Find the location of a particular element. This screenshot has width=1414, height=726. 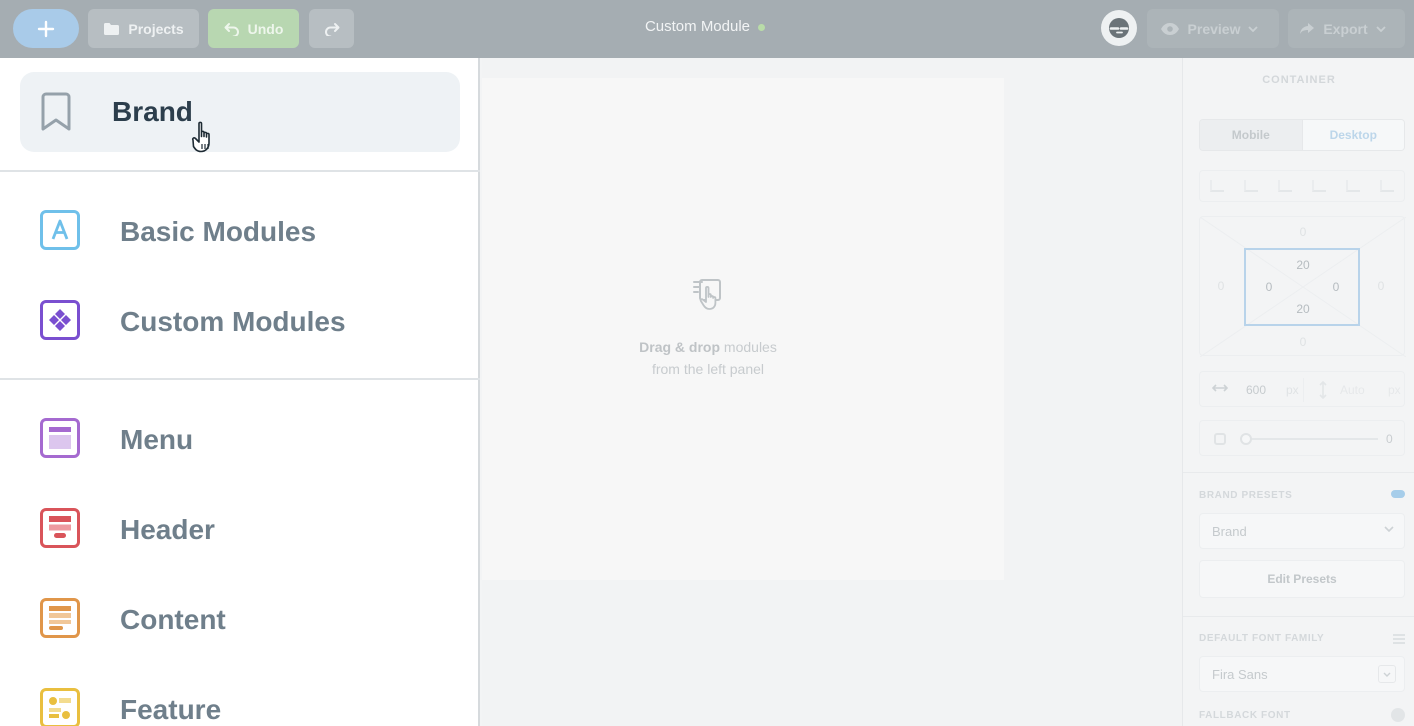

saved-status-dot is located at coordinates (762, 27).